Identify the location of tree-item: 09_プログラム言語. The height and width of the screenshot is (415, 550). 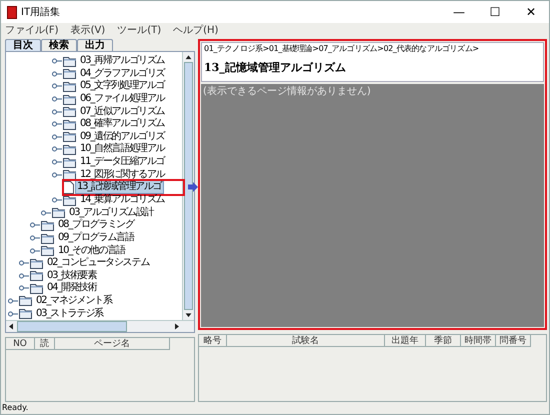
(96, 238).